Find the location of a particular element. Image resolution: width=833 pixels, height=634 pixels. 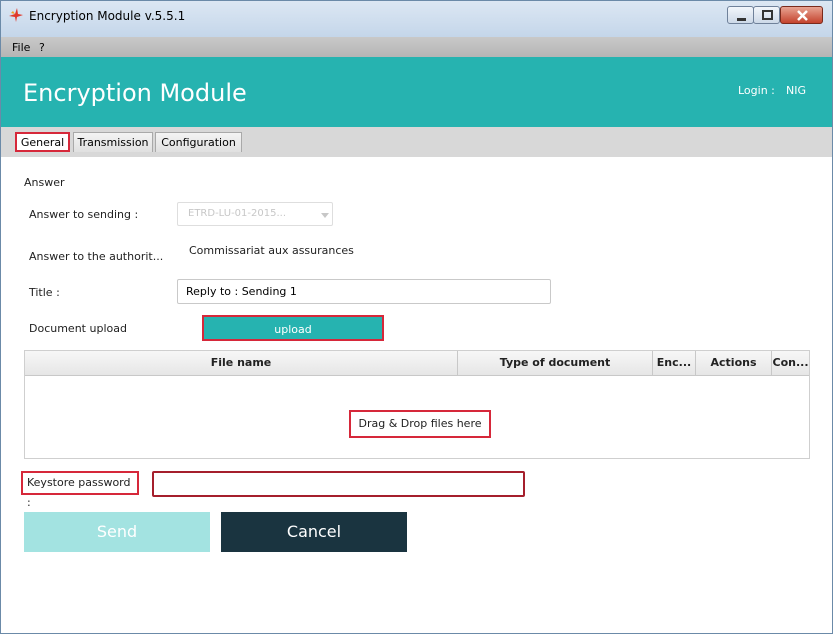

maximize-button is located at coordinates (766, 15).